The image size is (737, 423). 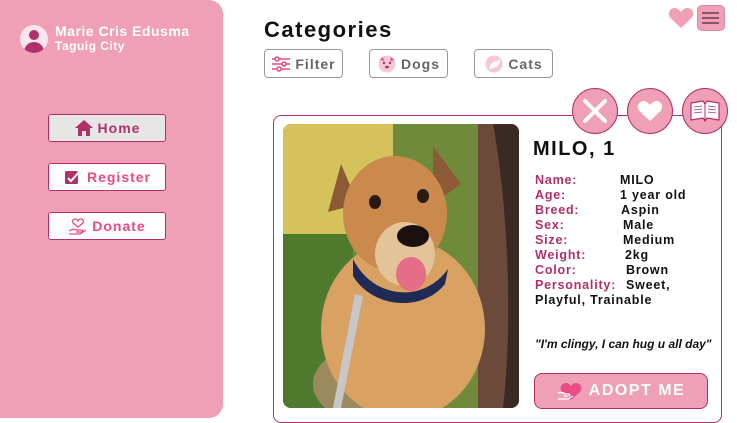 I want to click on user-profile: Marie Cris Edusma Taguig City, so click(x=105, y=38).